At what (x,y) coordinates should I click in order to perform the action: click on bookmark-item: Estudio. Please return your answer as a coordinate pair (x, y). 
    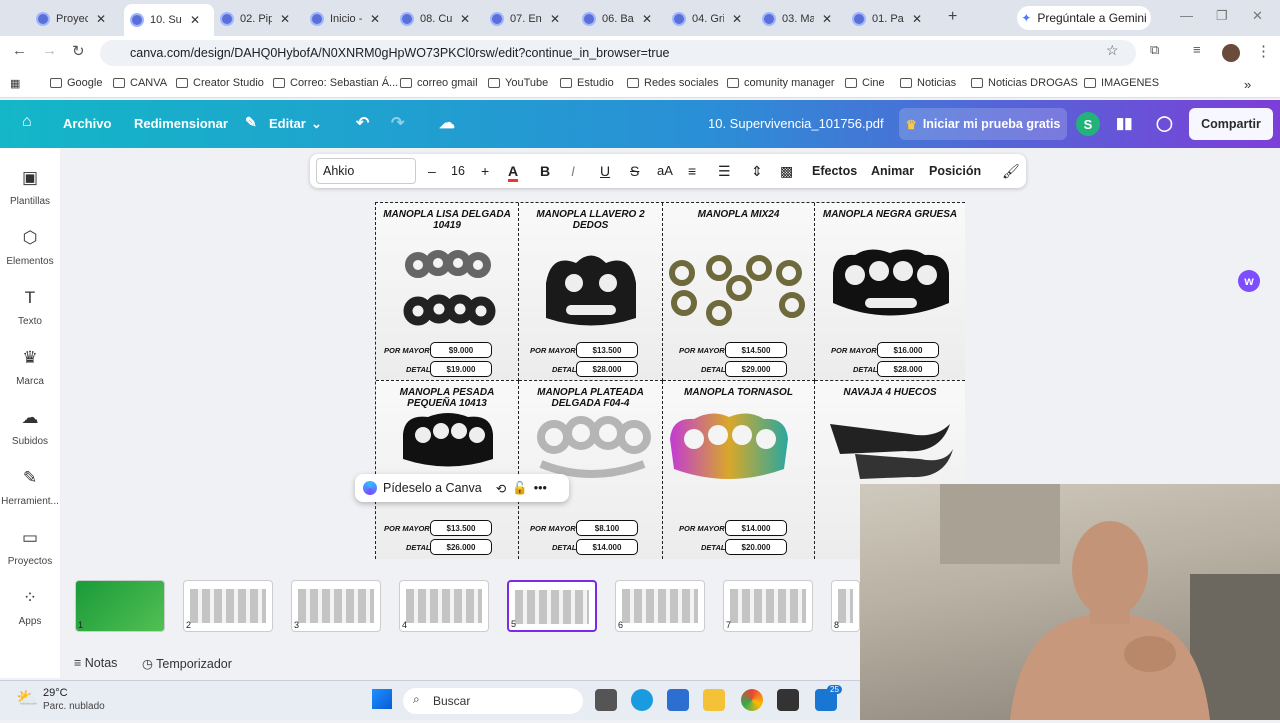
    Looking at the image, I should click on (587, 83).